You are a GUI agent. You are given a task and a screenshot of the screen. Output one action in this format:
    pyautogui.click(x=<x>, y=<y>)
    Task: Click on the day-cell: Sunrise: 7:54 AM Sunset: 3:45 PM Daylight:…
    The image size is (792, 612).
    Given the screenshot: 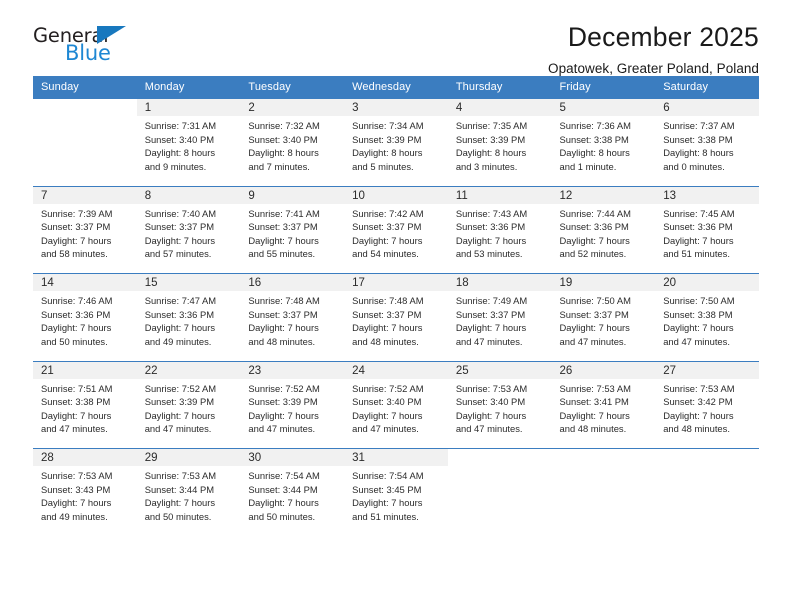 What is the action you would take?
    pyautogui.click(x=396, y=501)
    